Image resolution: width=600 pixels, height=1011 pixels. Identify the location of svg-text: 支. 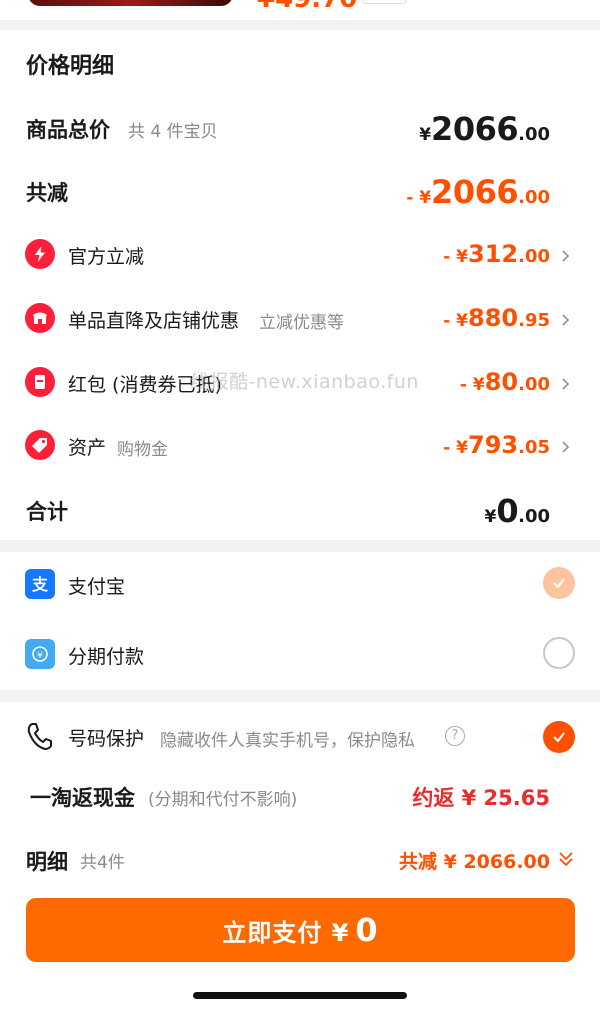
(40, 584).